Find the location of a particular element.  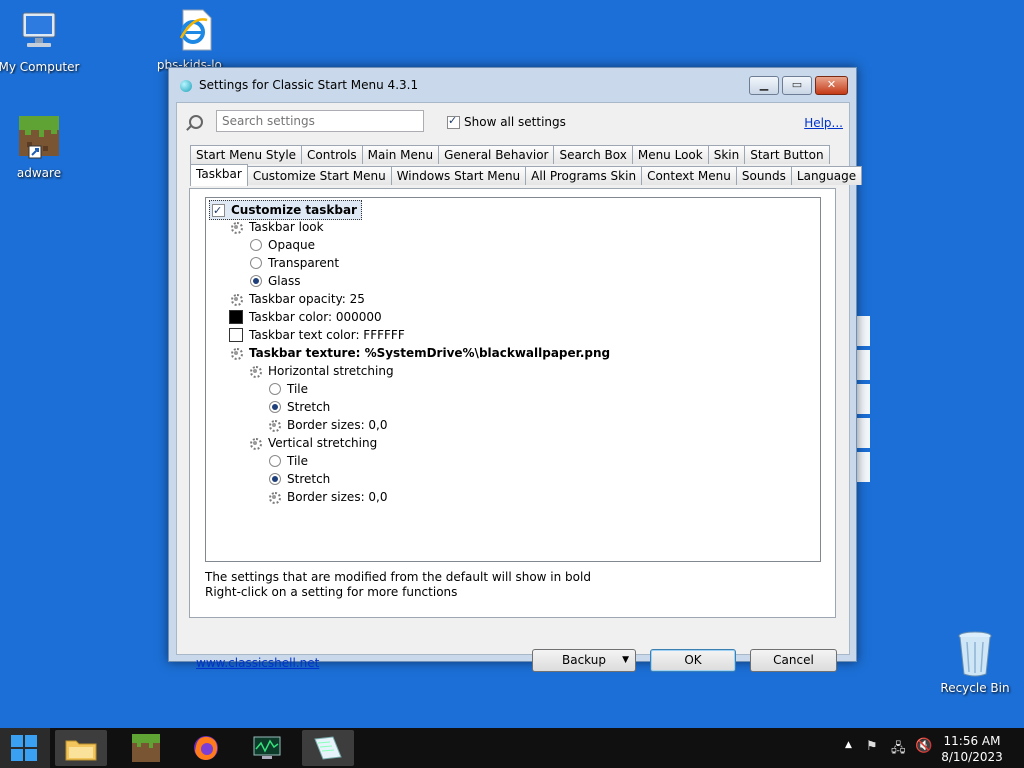

tree-item-horizontal-border-sizes: Border sizes: 0,0 is located at coordinates (327, 425).